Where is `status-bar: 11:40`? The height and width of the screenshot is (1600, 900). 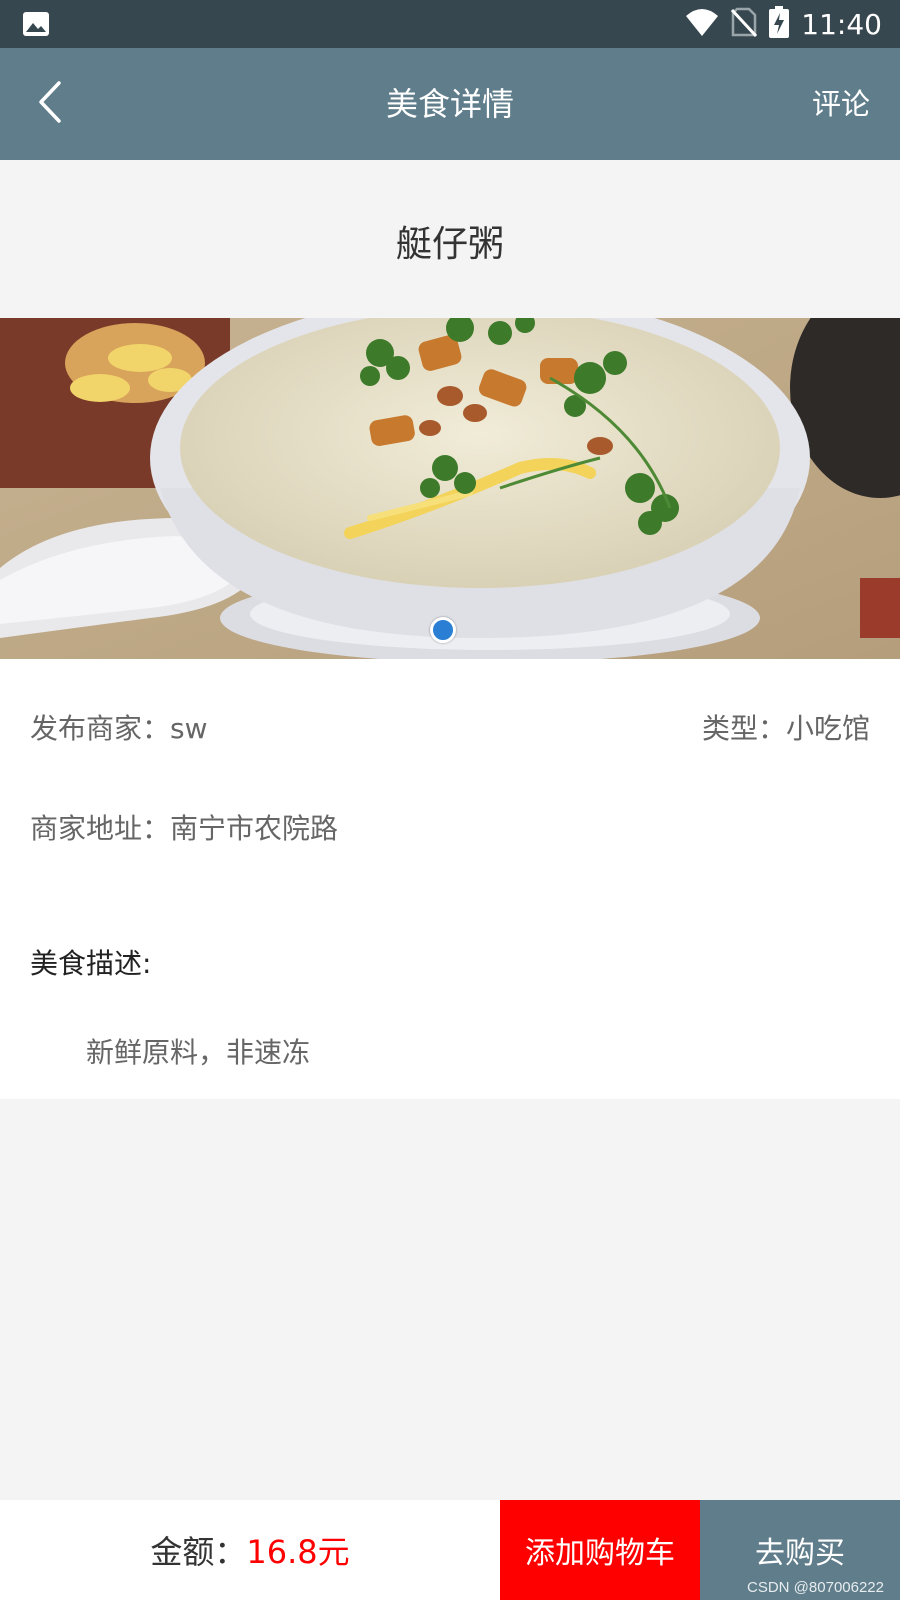
status-bar: 11:40 is located at coordinates (450, 24).